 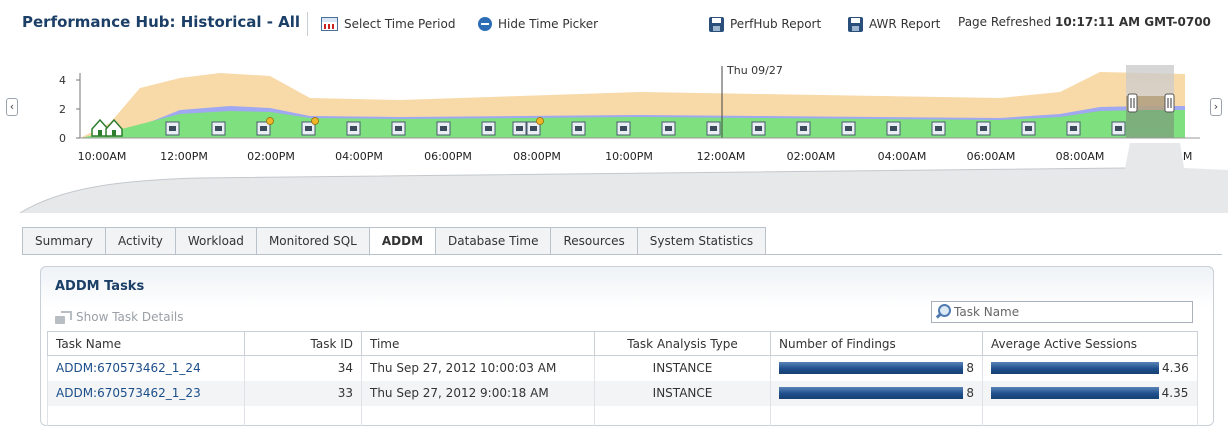 What do you see at coordinates (1150, 124) in the screenshot?
I see `selection-overlay` at bounding box center [1150, 124].